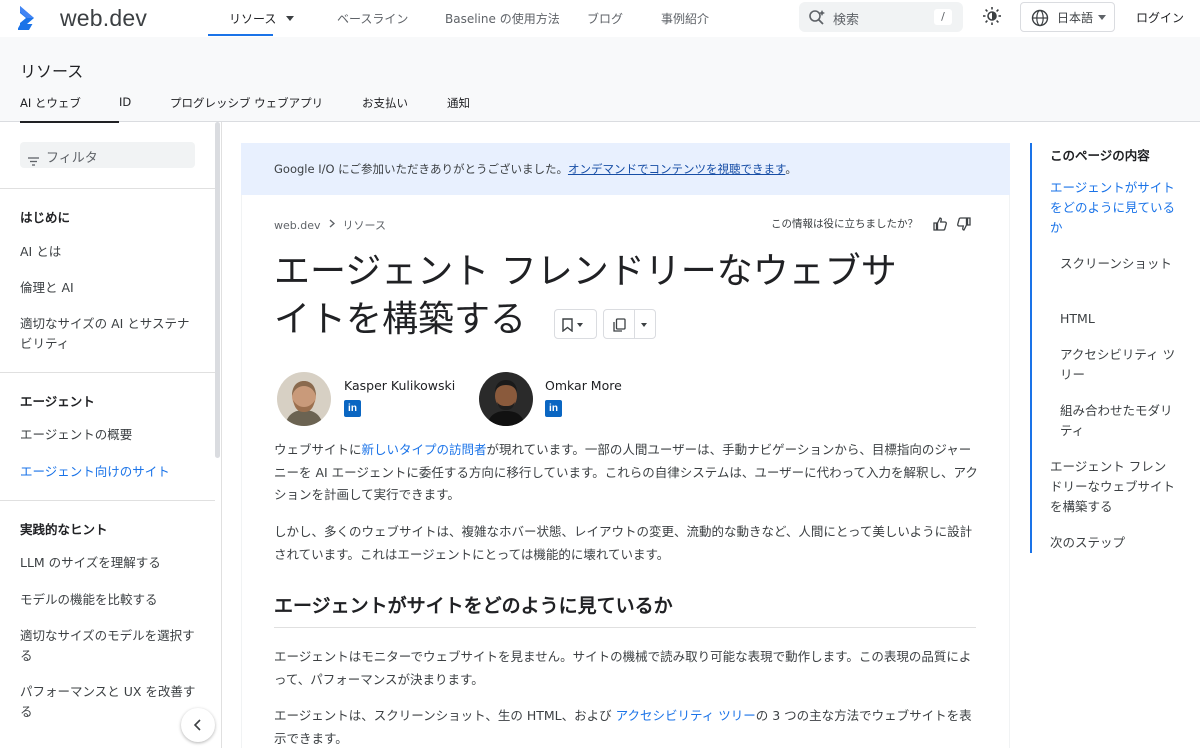 The image size is (1200, 748). I want to click on toc-item: 次のステップ, so click(1112, 543).